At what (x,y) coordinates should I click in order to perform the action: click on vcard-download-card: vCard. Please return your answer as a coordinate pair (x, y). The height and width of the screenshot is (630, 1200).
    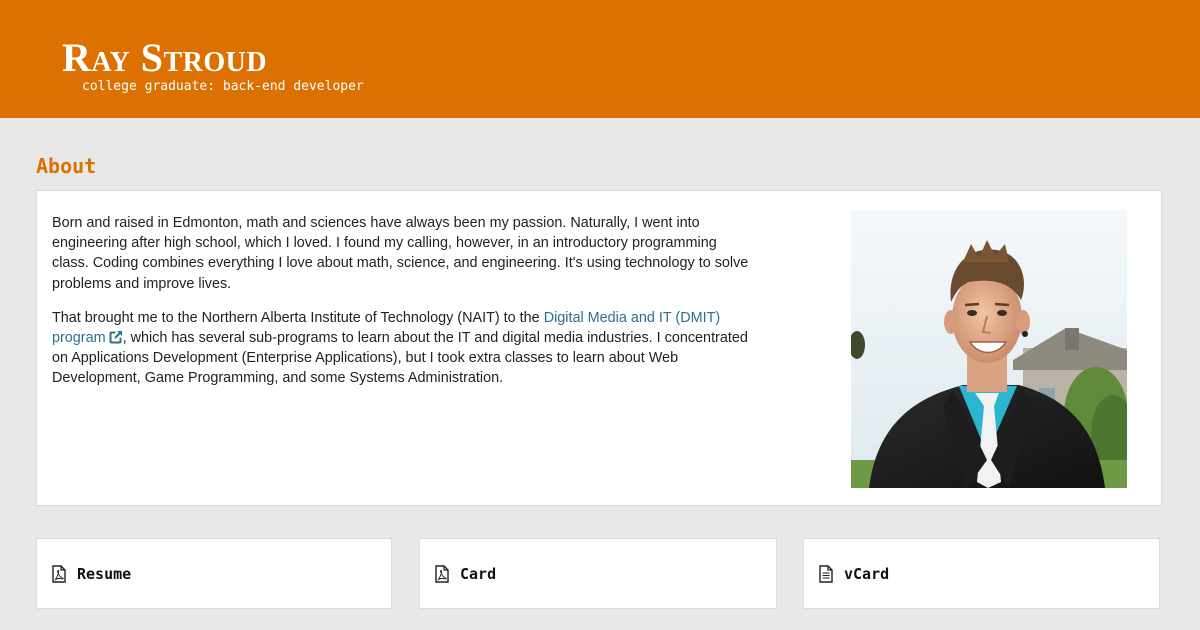
    Looking at the image, I should click on (981, 573).